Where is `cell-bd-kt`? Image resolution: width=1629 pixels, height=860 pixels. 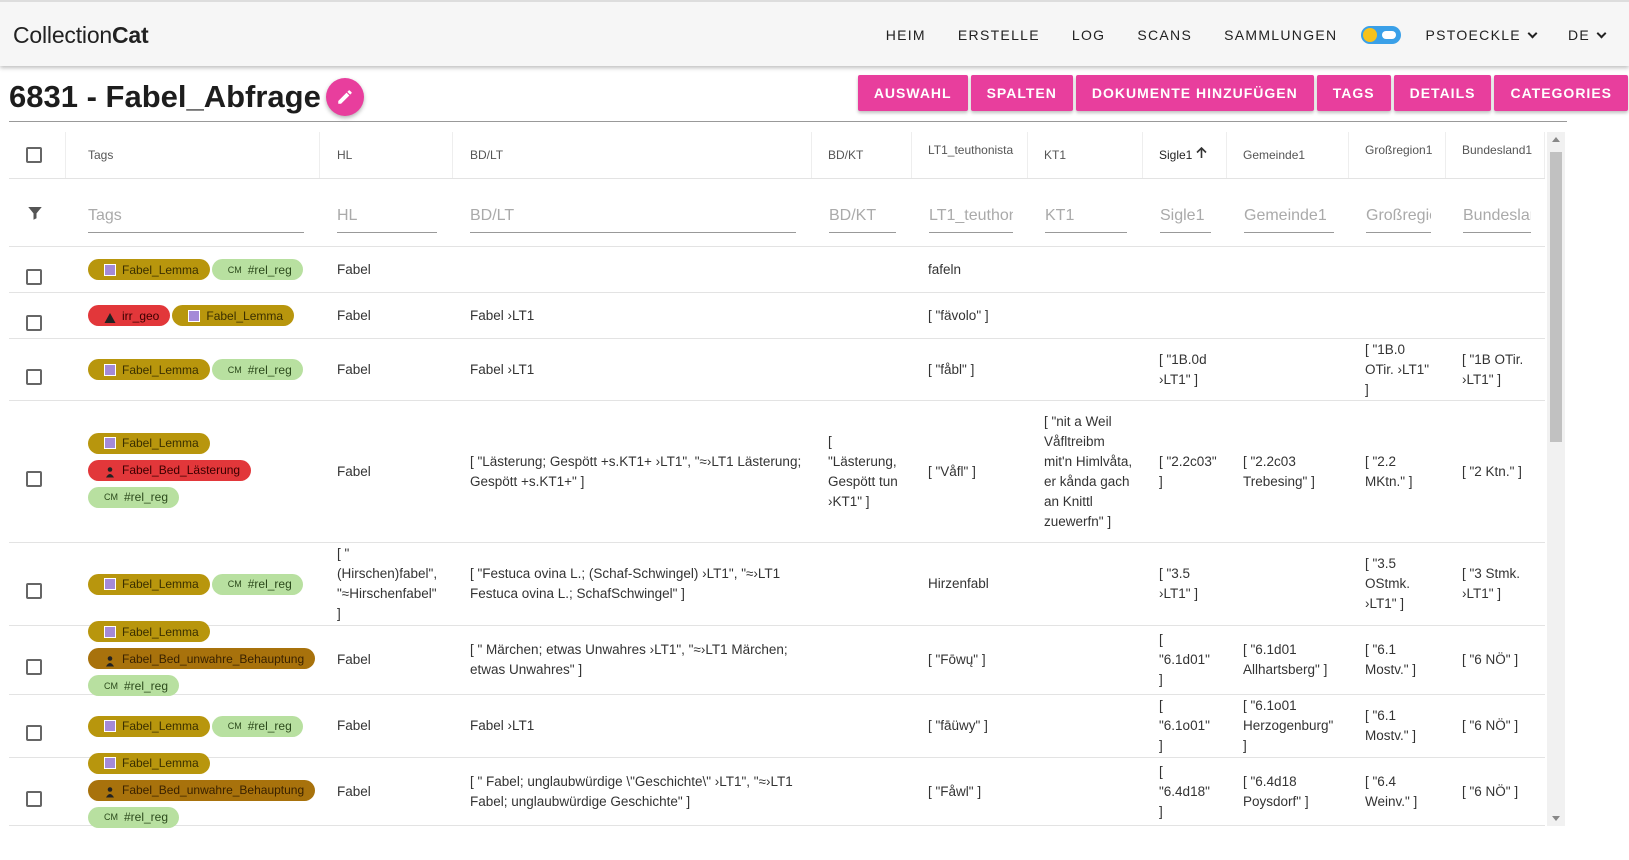 cell-bd-kt is located at coordinates (862, 315).